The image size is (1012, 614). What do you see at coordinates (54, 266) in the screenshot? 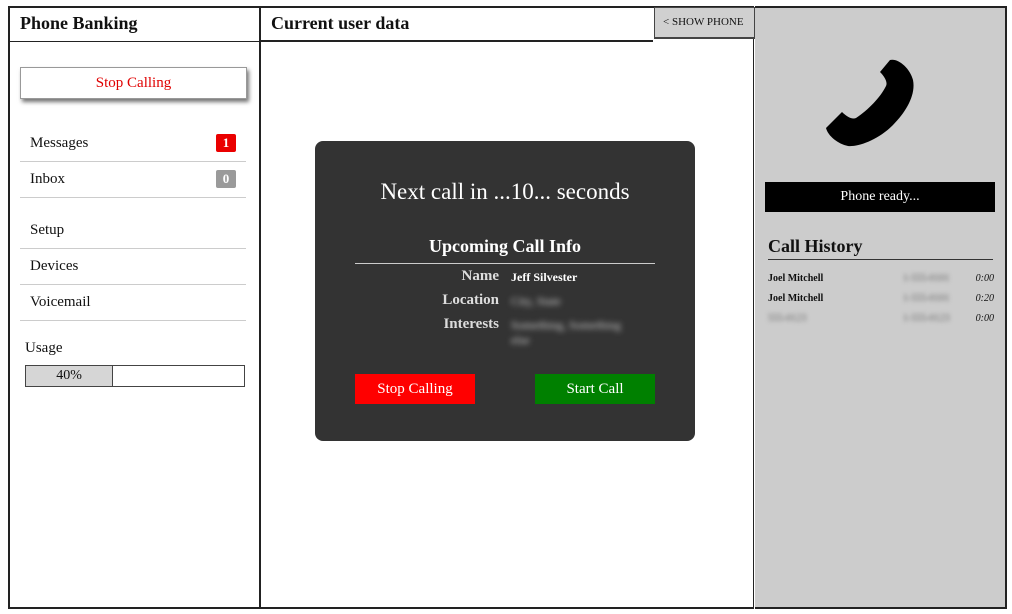
I see `nav-item-label: Devices` at bounding box center [54, 266].